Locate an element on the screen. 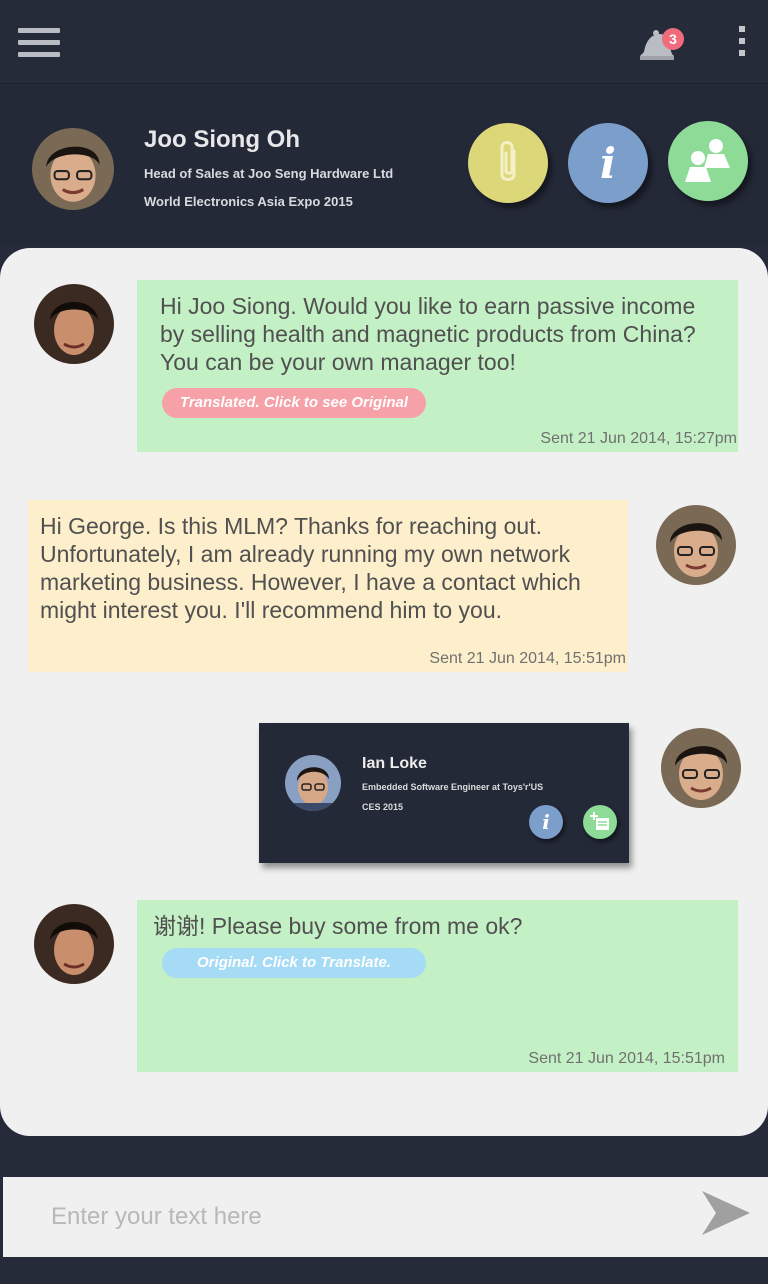  notification-badge: 3 is located at coordinates (673, 39).